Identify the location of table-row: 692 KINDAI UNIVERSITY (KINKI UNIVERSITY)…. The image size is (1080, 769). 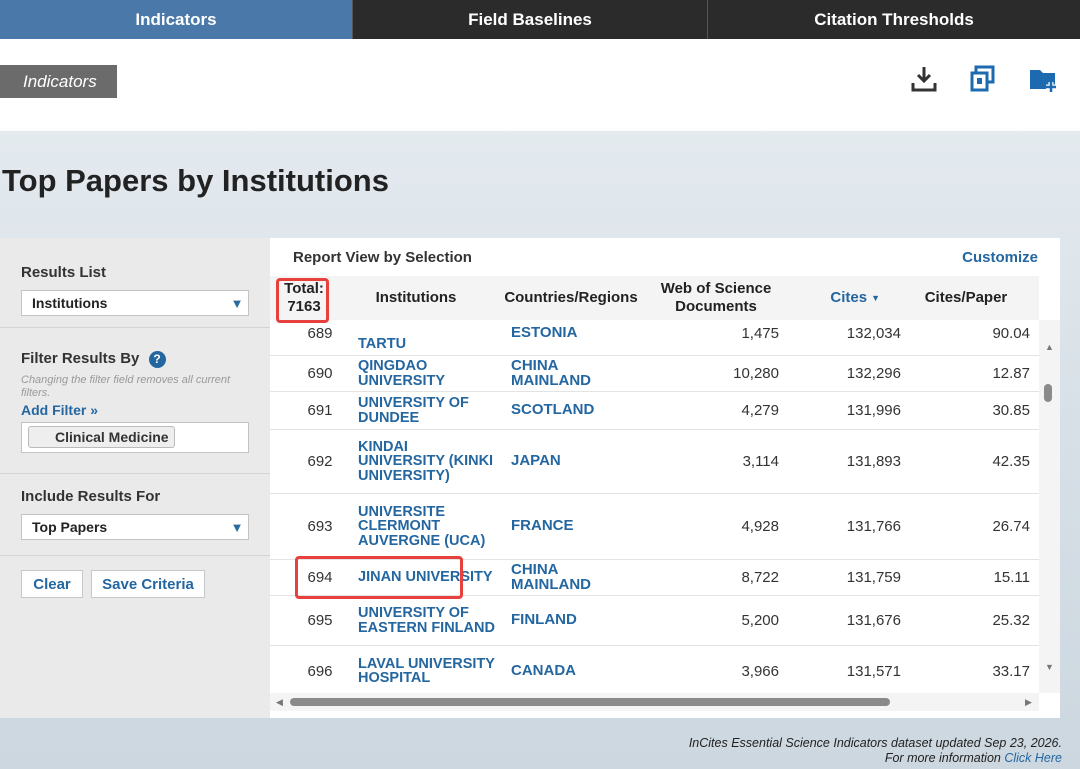
(654, 462).